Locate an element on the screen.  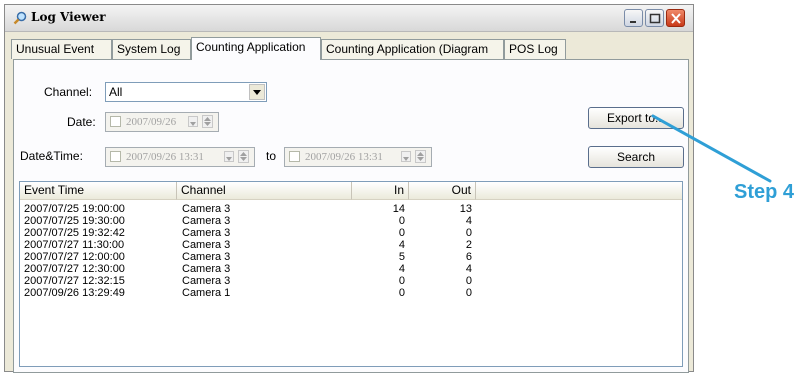
step-arrow is located at coordinates (711, 148).